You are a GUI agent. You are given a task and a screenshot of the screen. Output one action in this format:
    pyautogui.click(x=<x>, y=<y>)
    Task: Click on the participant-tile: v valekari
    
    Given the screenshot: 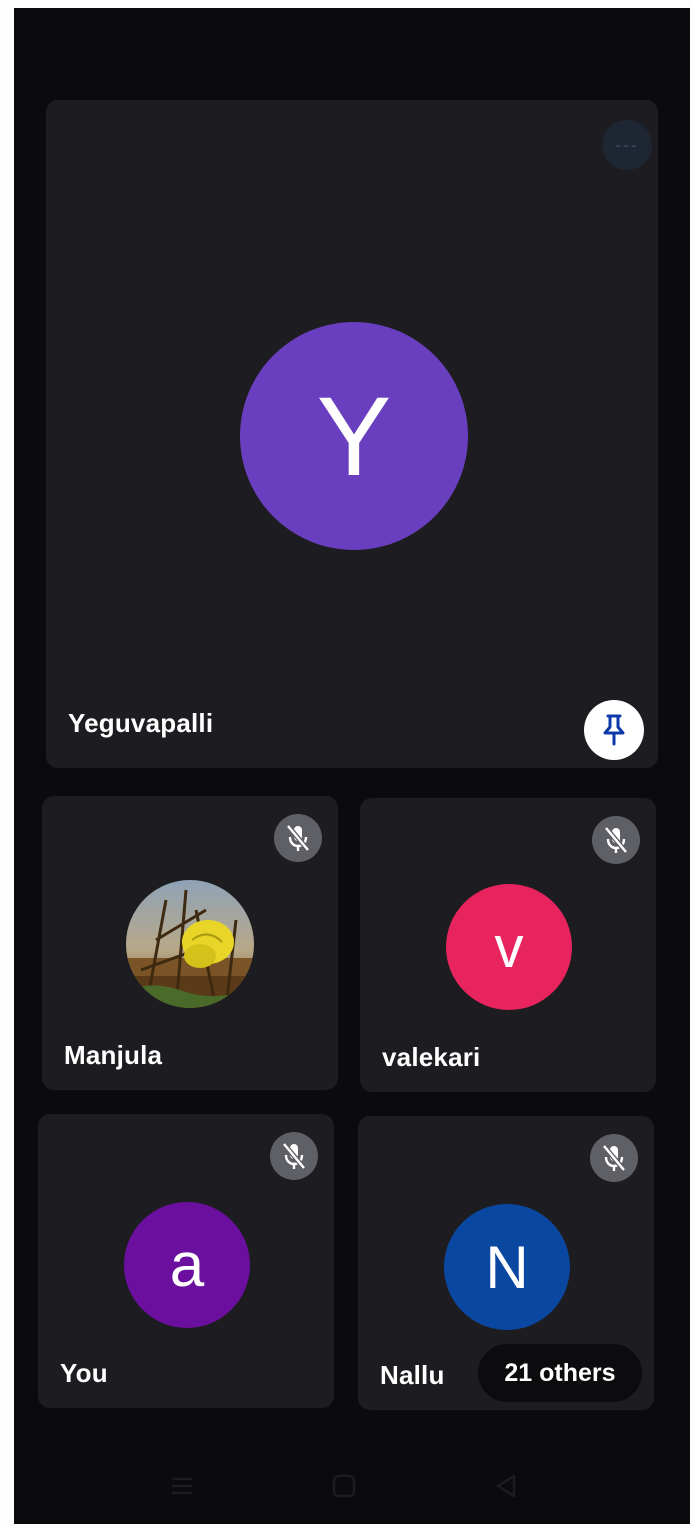 What is the action you would take?
    pyautogui.click(x=508, y=945)
    